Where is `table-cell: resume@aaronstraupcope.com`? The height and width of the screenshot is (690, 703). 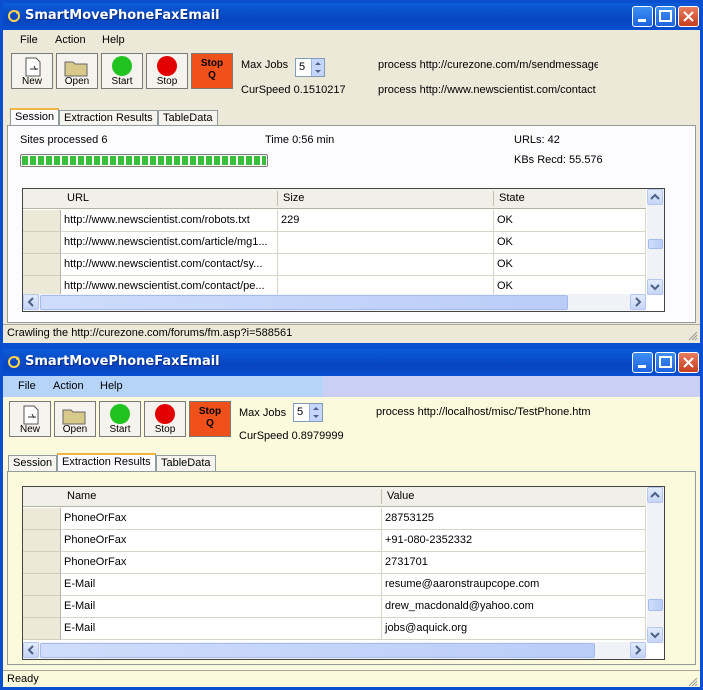 table-cell: resume@aaronstraupcope.com is located at coordinates (514, 585).